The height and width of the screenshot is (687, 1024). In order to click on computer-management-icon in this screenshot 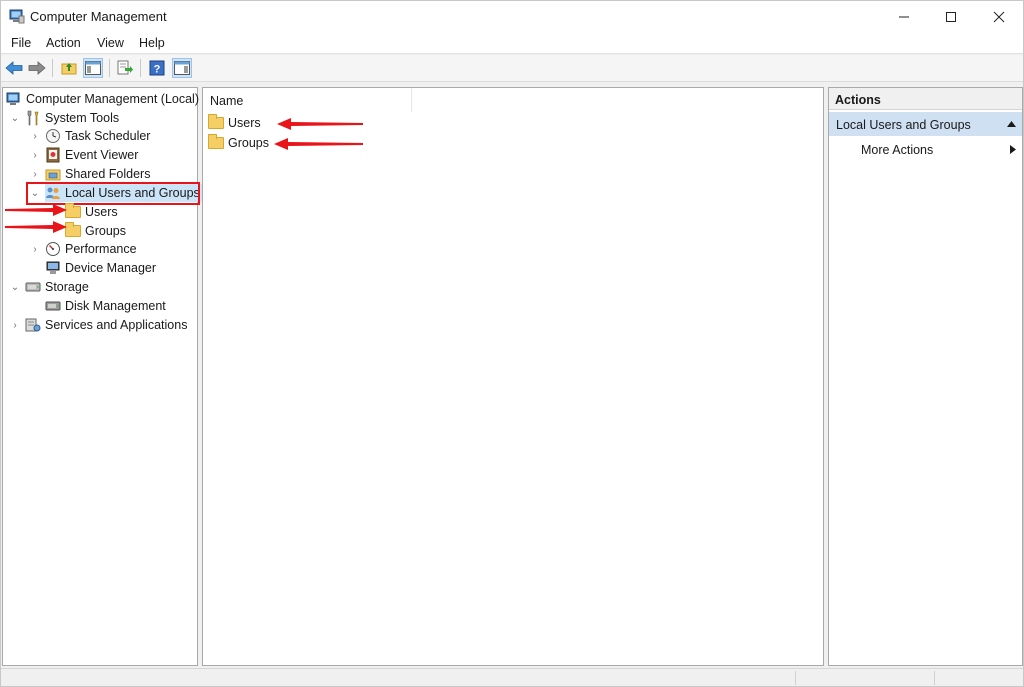, I will do `click(17, 16)`.